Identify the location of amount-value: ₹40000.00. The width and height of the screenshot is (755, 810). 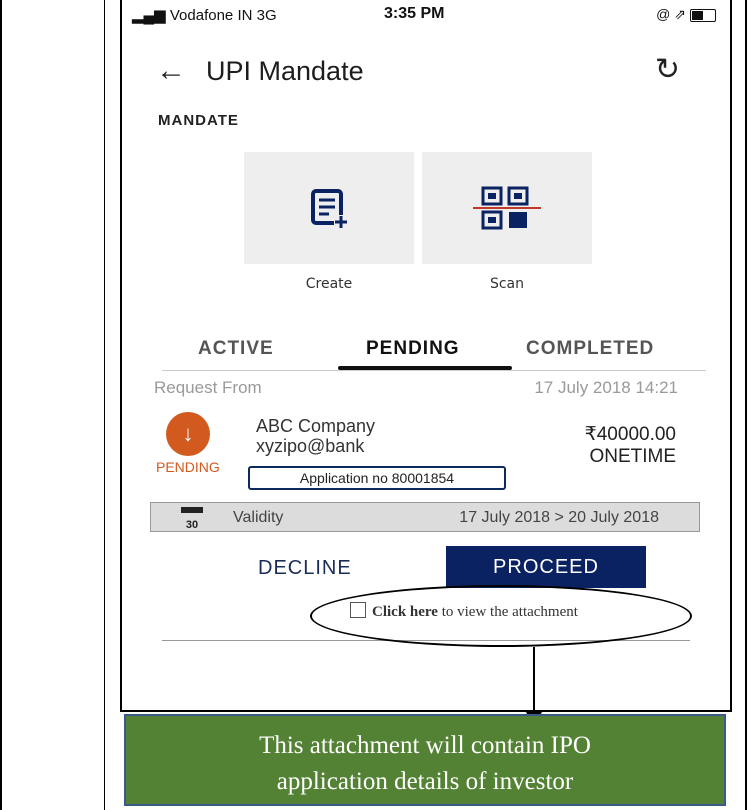
(630, 434).